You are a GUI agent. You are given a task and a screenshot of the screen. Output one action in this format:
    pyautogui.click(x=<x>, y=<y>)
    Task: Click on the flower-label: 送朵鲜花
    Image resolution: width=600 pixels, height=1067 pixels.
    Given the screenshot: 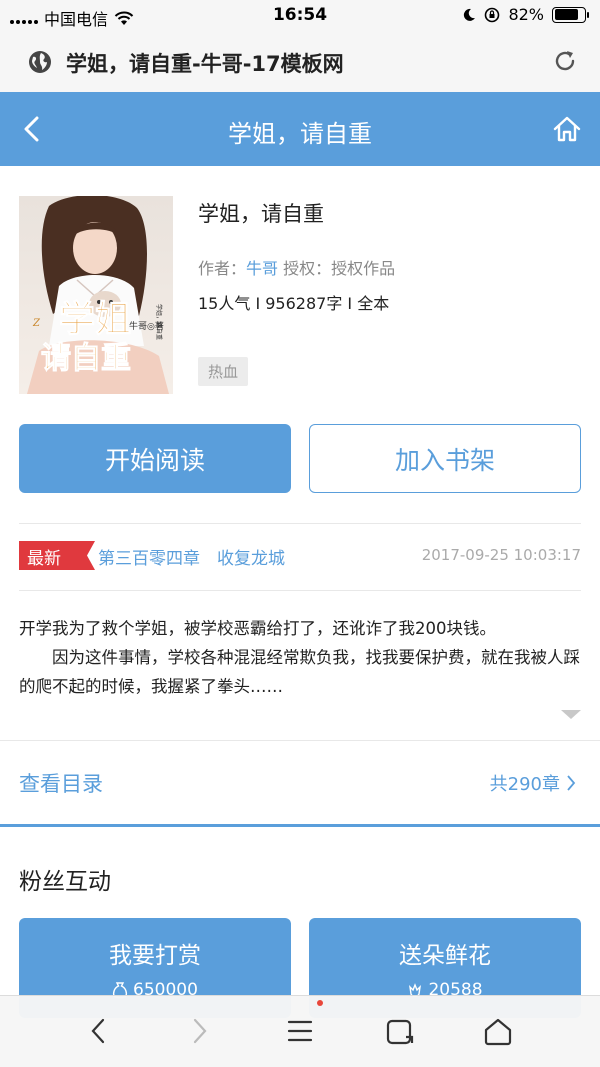 What is the action you would take?
    pyautogui.click(x=445, y=956)
    